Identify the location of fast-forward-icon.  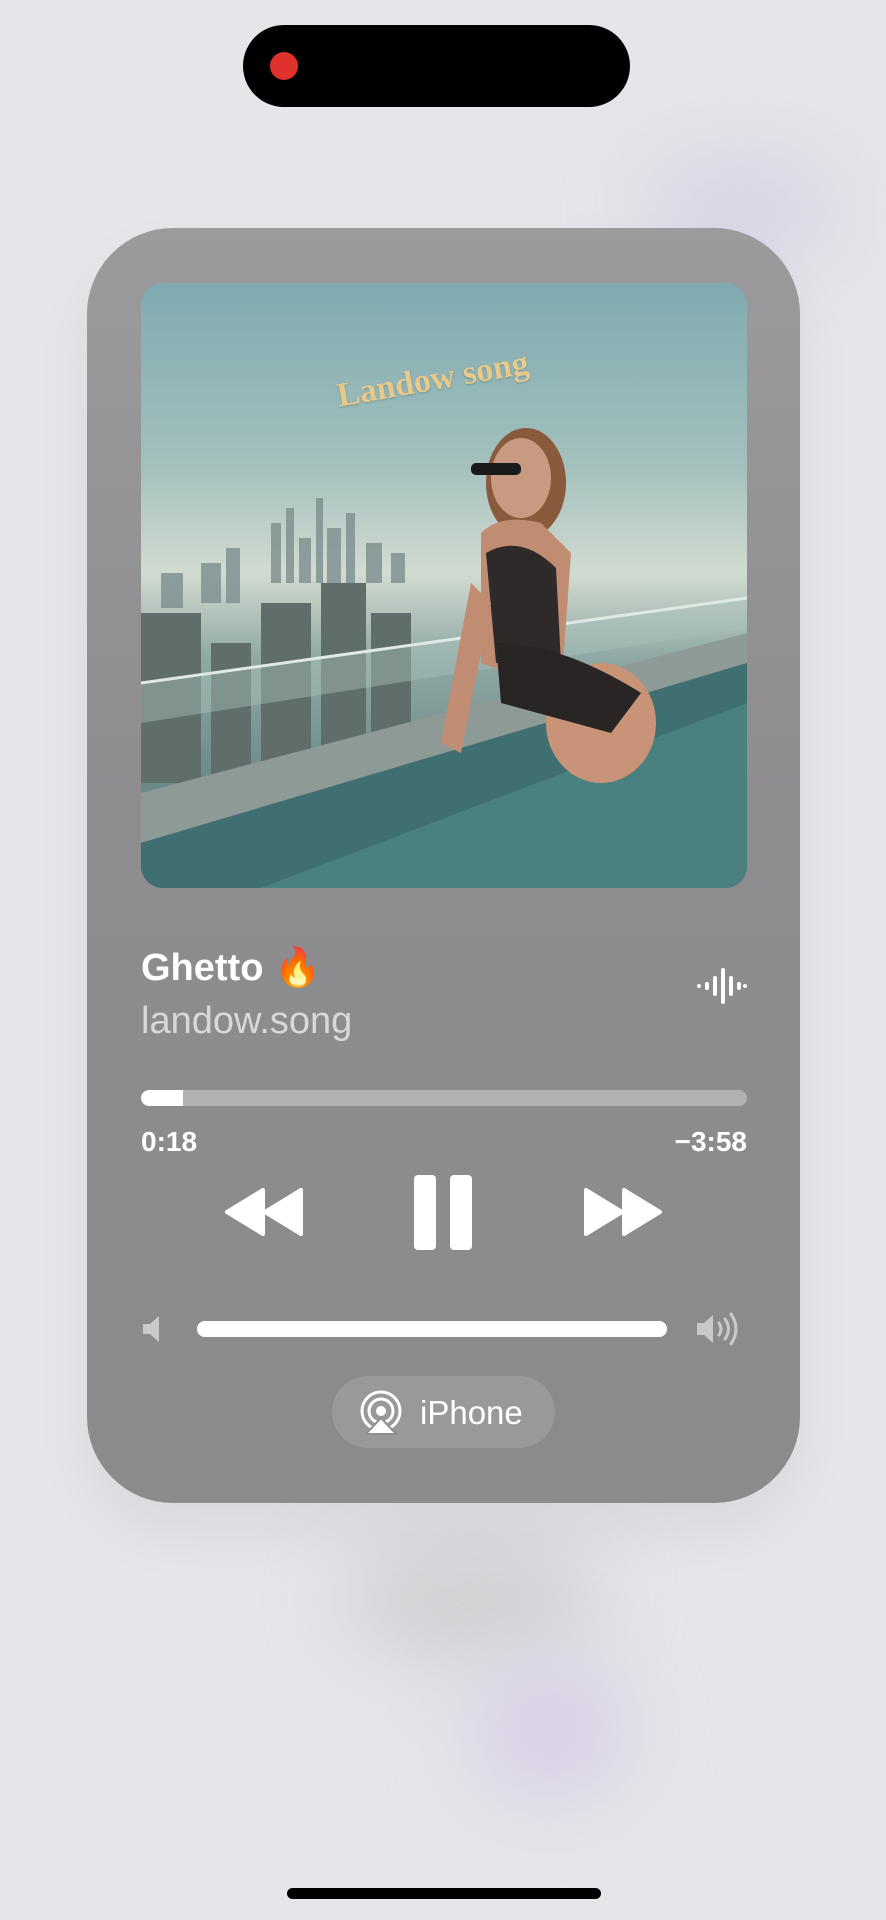
(623, 1212).